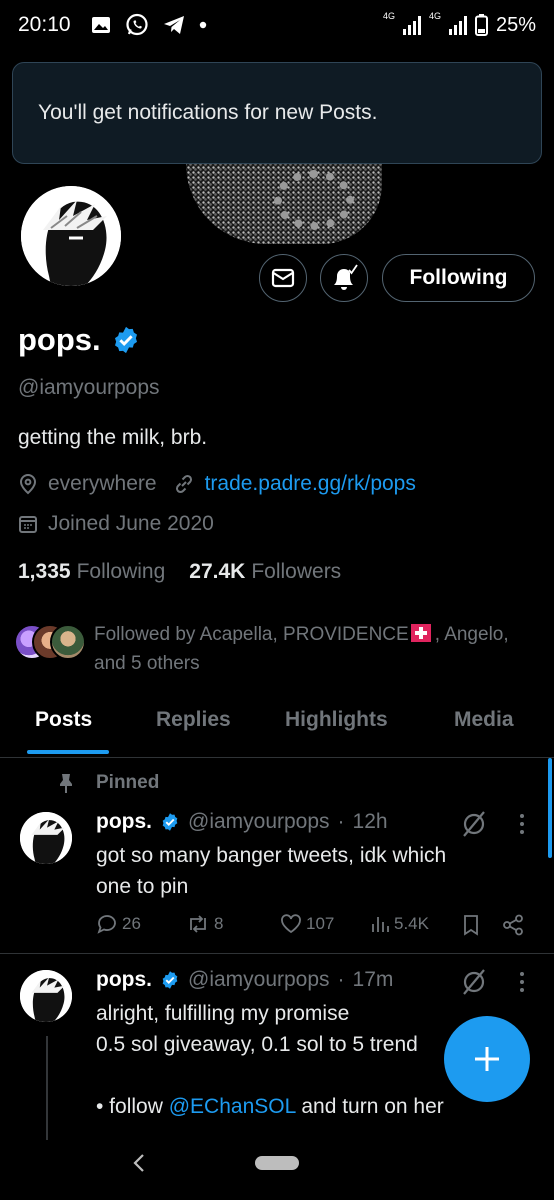 The image size is (554, 1200). Describe the element at coordinates (373, 979) in the screenshot. I see `post-time: 17m` at that location.